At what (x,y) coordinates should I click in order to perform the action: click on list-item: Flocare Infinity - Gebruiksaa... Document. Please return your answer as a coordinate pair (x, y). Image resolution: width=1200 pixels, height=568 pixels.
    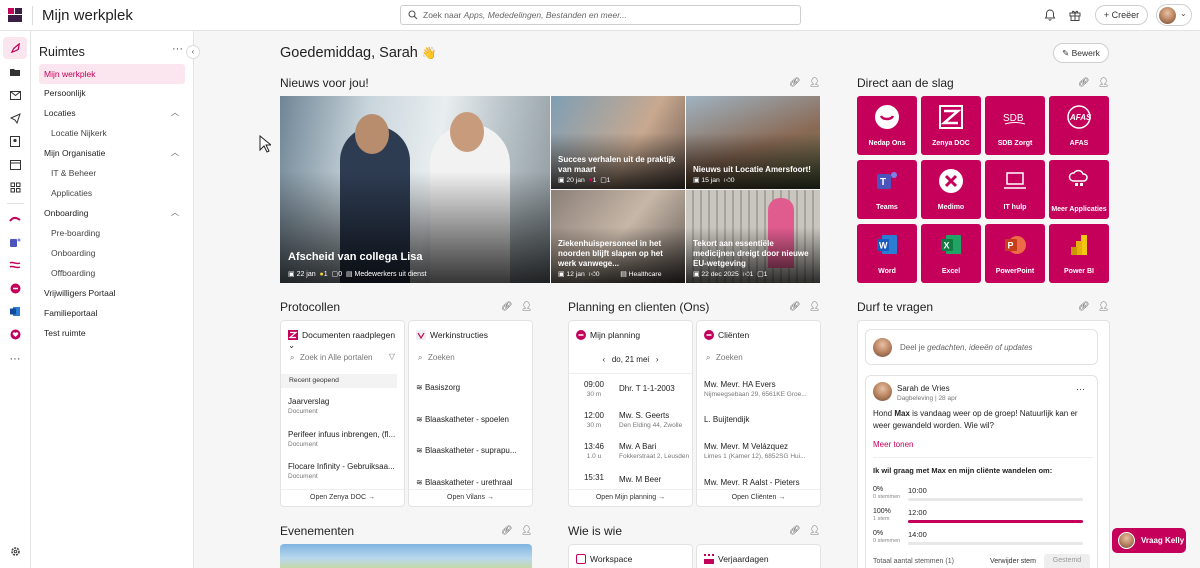
    Looking at the image, I should click on (341, 471).